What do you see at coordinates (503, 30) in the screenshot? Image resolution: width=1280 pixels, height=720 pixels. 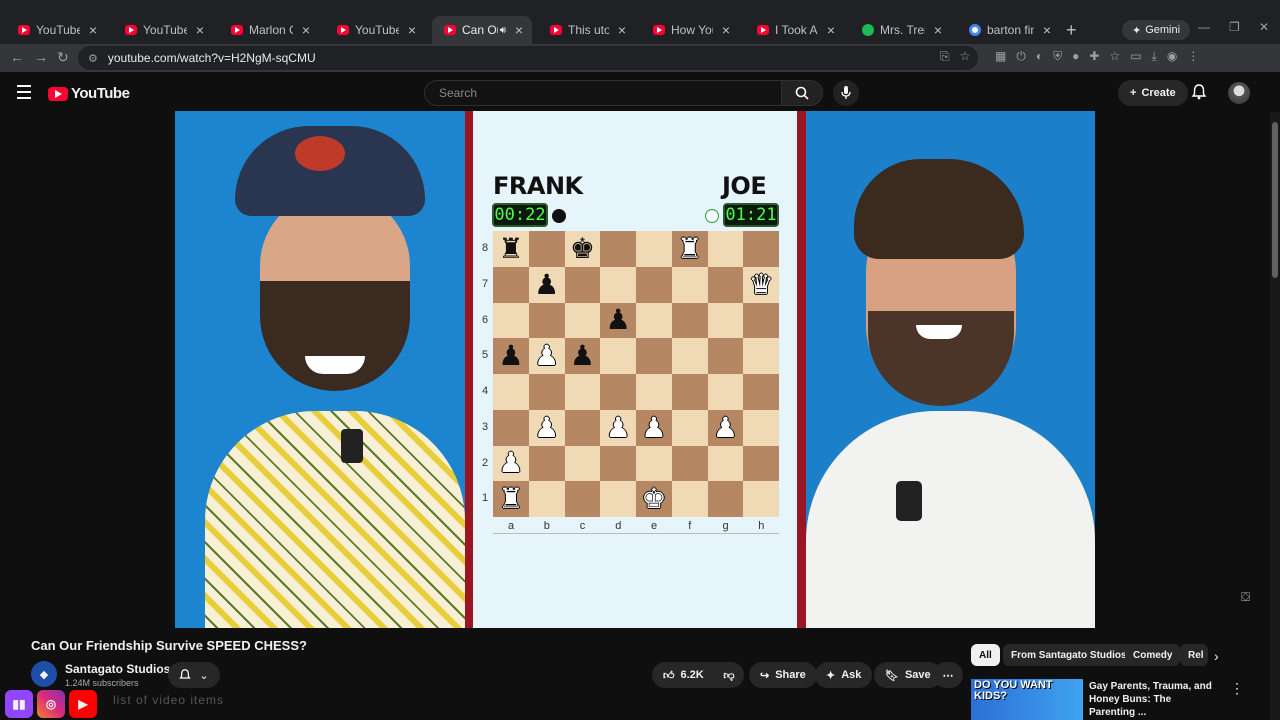 I see `speaker-icon: 🔊︎` at bounding box center [503, 30].